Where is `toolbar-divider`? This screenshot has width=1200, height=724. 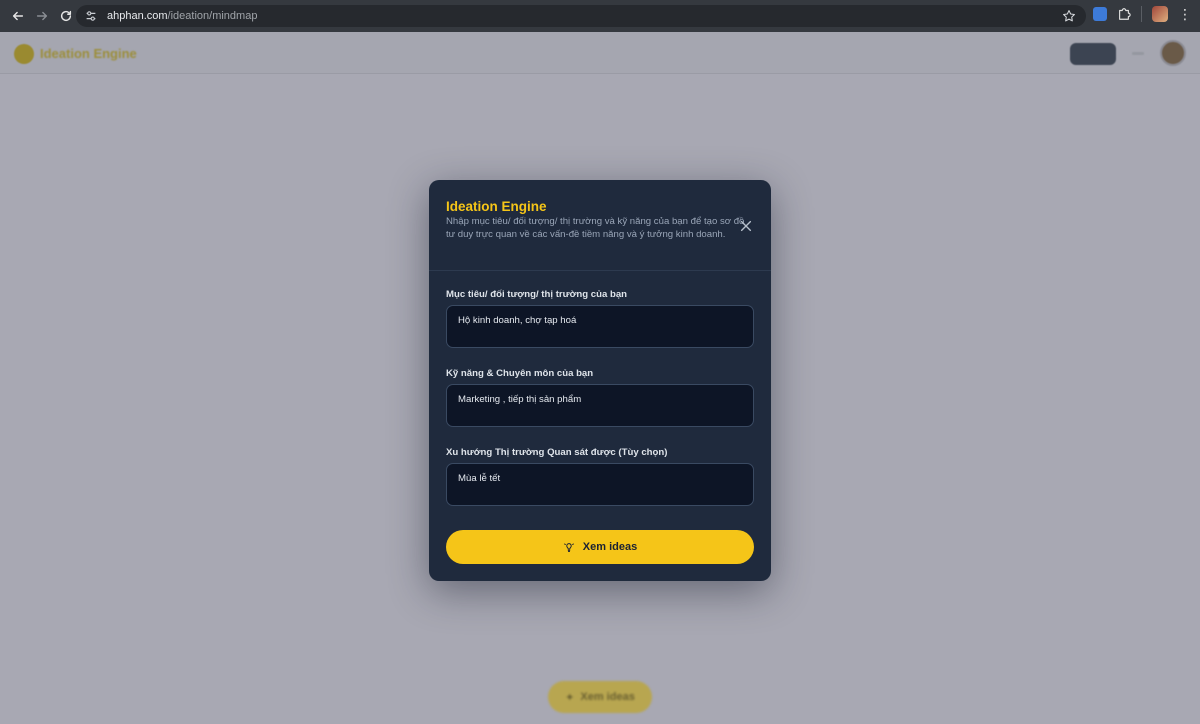 toolbar-divider is located at coordinates (1141, 14).